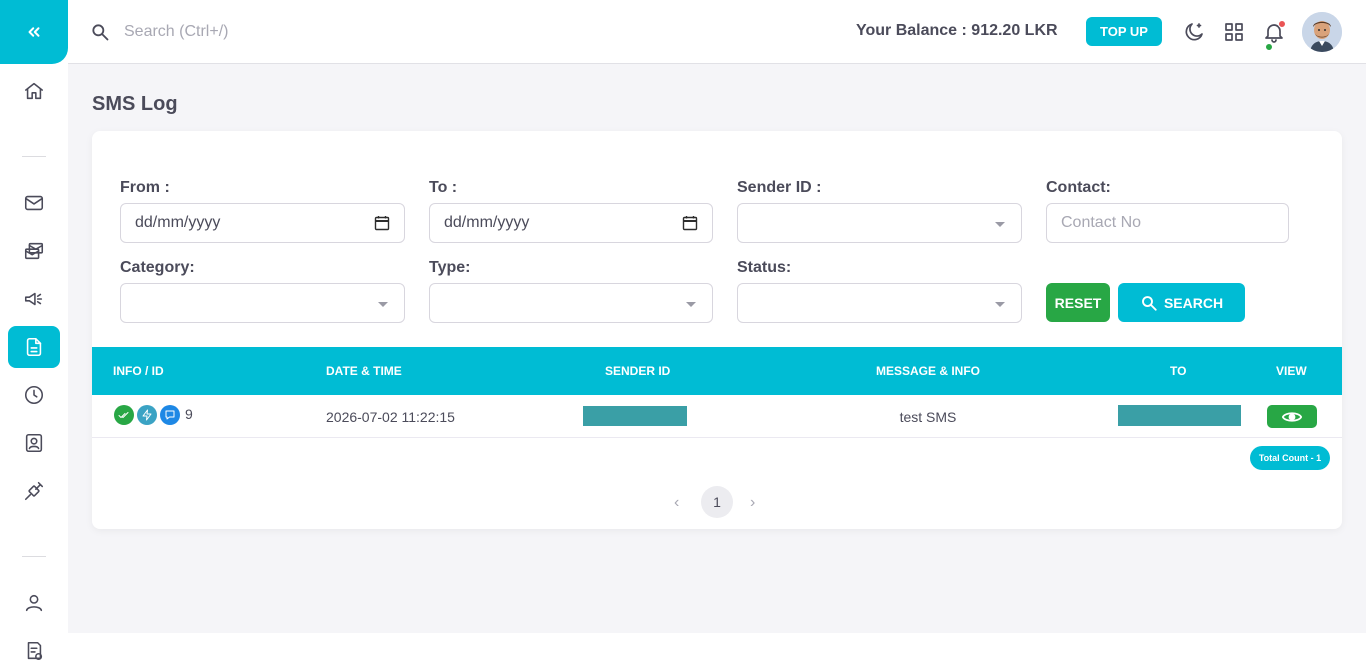 Image resolution: width=1366 pixels, height=667 pixels. Describe the element at coordinates (274, 32) in the screenshot. I see `global-search-input` at that location.